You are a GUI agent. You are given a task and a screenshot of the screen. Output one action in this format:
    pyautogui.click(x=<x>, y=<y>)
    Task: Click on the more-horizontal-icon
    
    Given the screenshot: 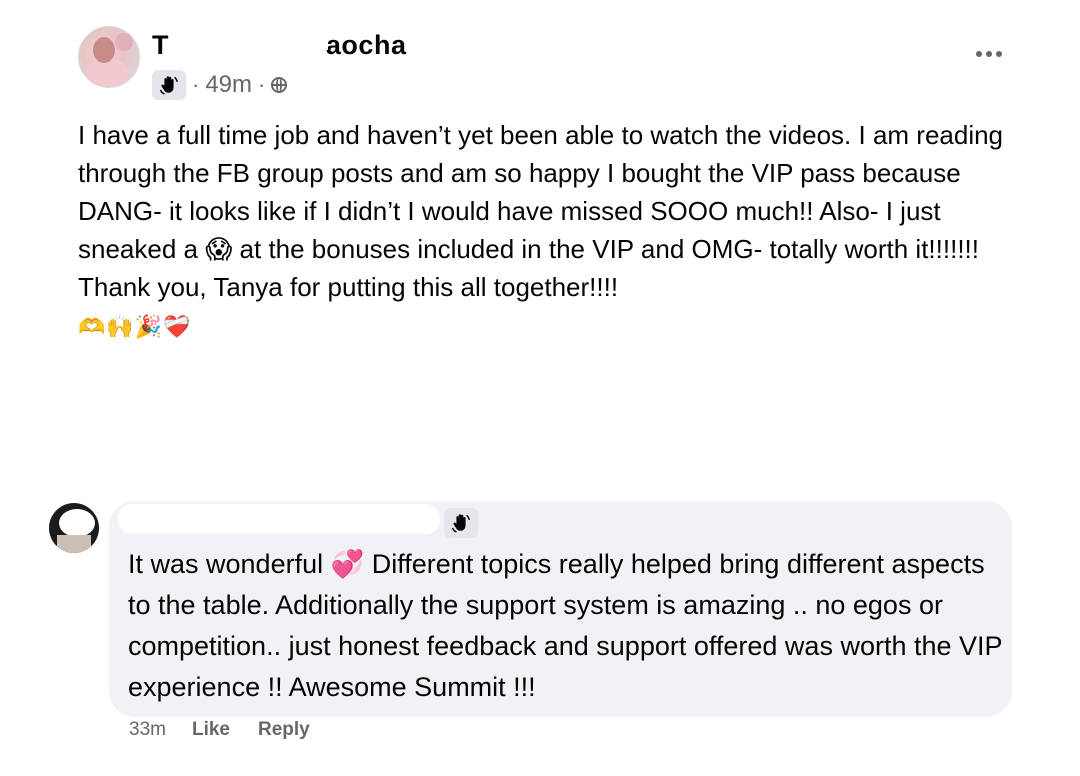 What is the action you would take?
    pyautogui.click(x=989, y=54)
    